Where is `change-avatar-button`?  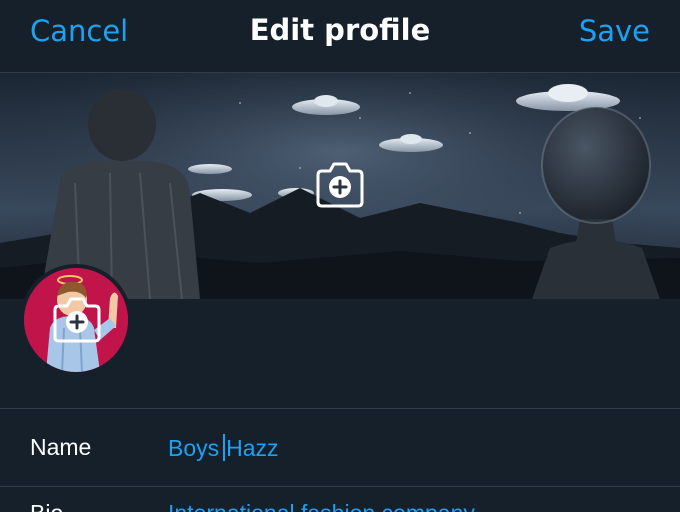
change-avatar-button is located at coordinates (77, 319).